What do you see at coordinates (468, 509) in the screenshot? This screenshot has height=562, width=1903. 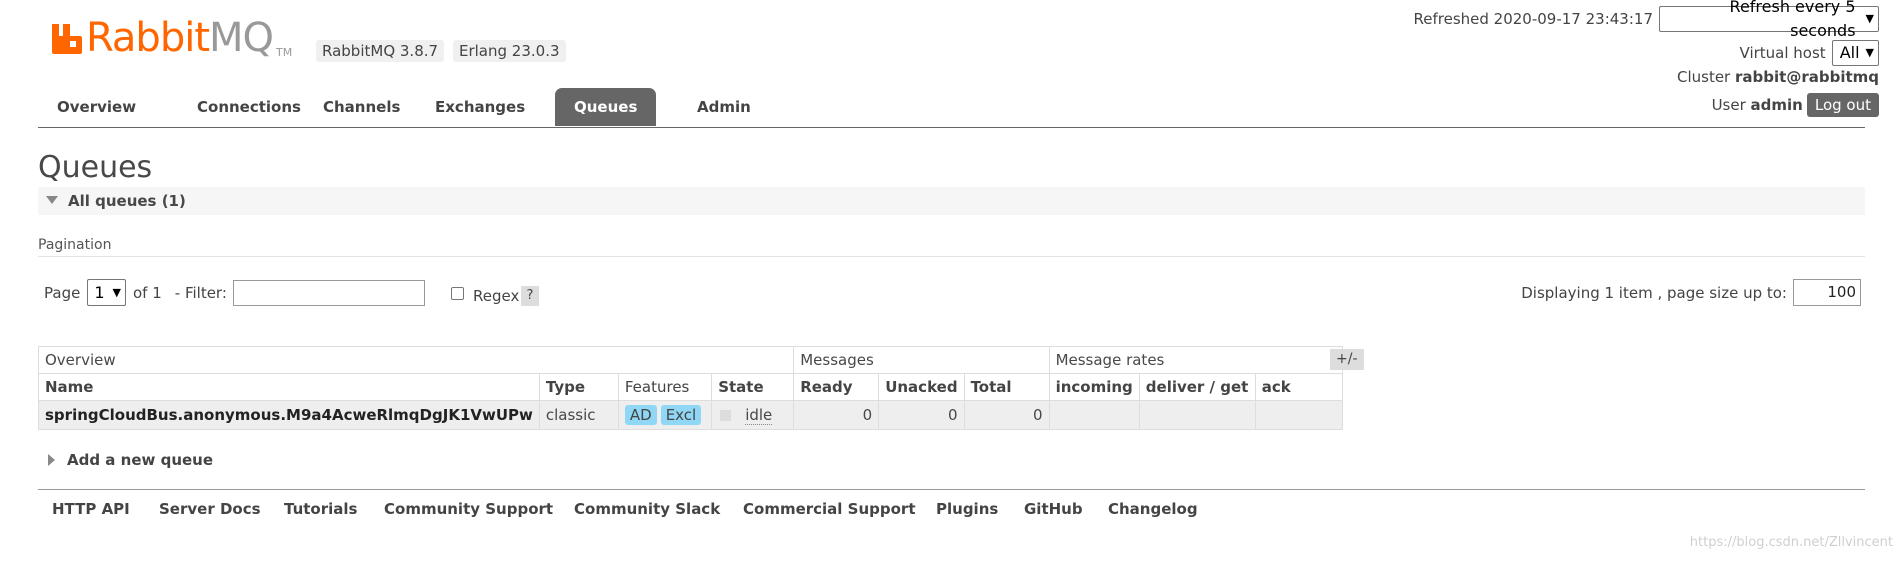 I see `footer-link-community-support: Community Support` at bounding box center [468, 509].